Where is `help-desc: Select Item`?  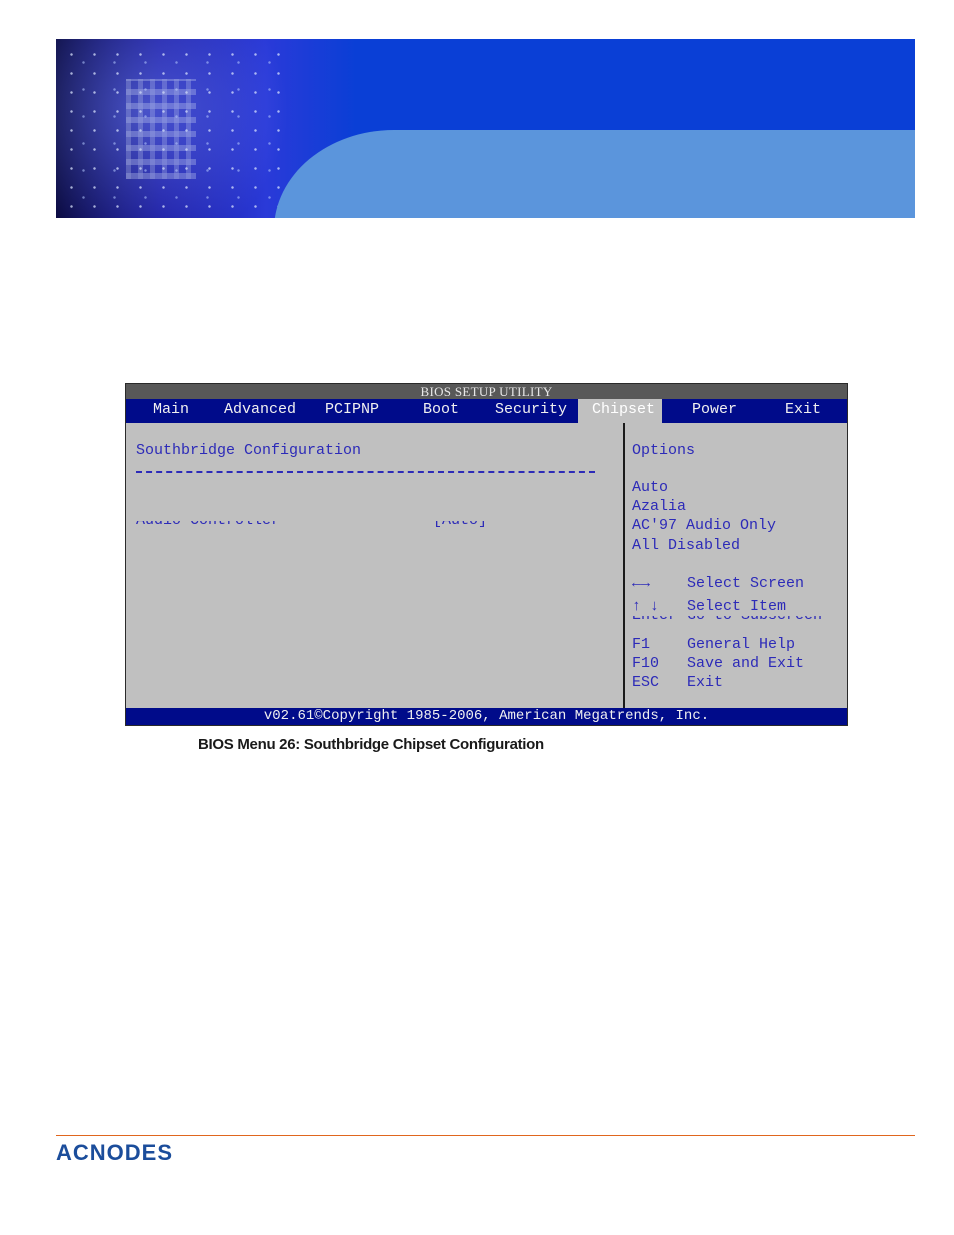 help-desc: Select Item is located at coordinates (737, 606).